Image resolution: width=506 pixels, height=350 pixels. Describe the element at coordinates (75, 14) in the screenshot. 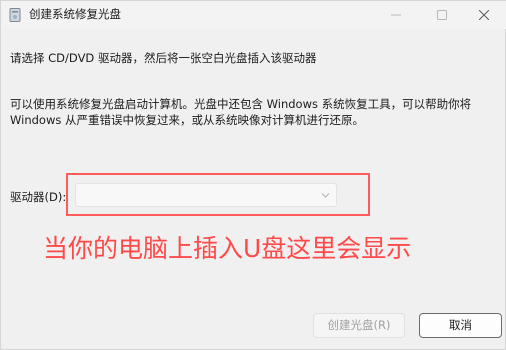

I see `window-title: 创建系统修复光盘` at that location.